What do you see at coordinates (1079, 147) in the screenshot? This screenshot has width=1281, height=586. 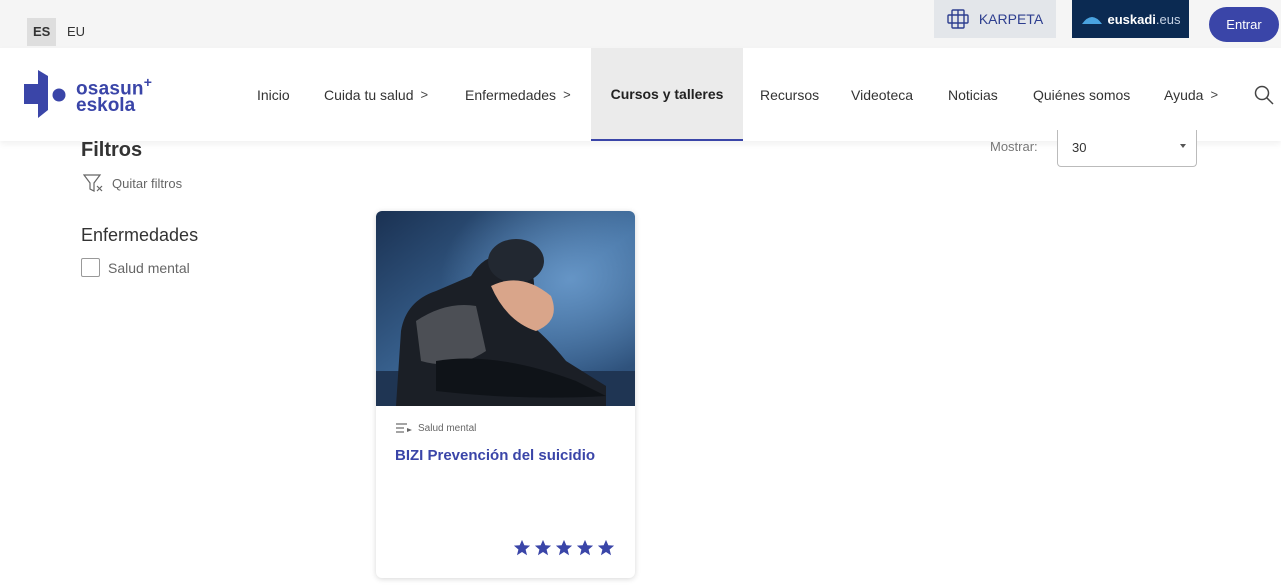 I see `show-count-value: 30` at bounding box center [1079, 147].